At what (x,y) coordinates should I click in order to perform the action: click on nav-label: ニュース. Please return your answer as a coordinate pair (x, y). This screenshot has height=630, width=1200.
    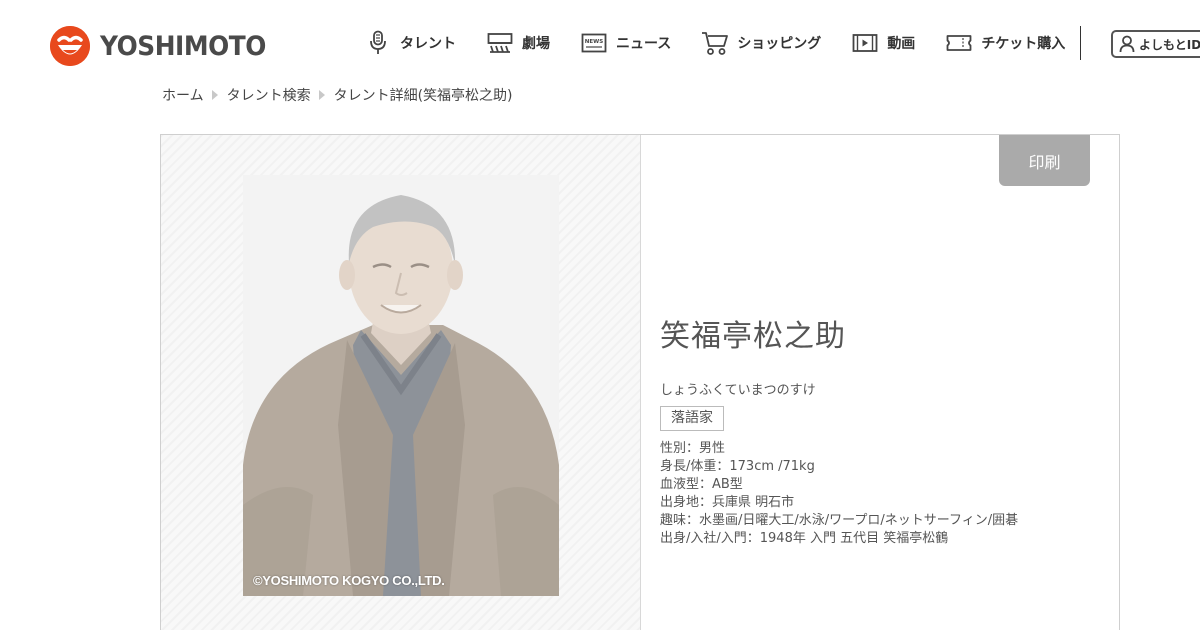
    Looking at the image, I should click on (644, 44).